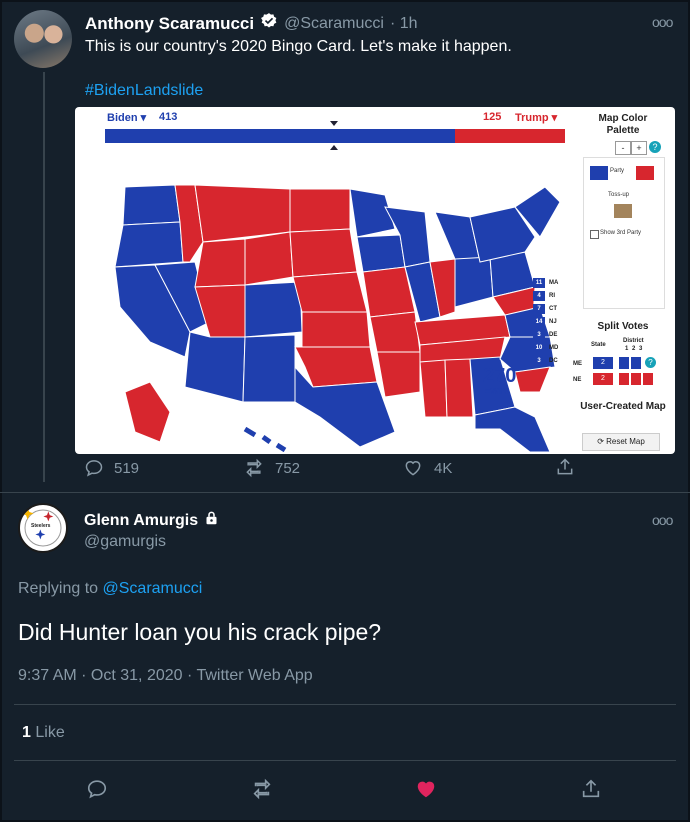 The image size is (690, 822). Describe the element at coordinates (662, 22) in the screenshot. I see `more-options-icon: ooo` at that location.